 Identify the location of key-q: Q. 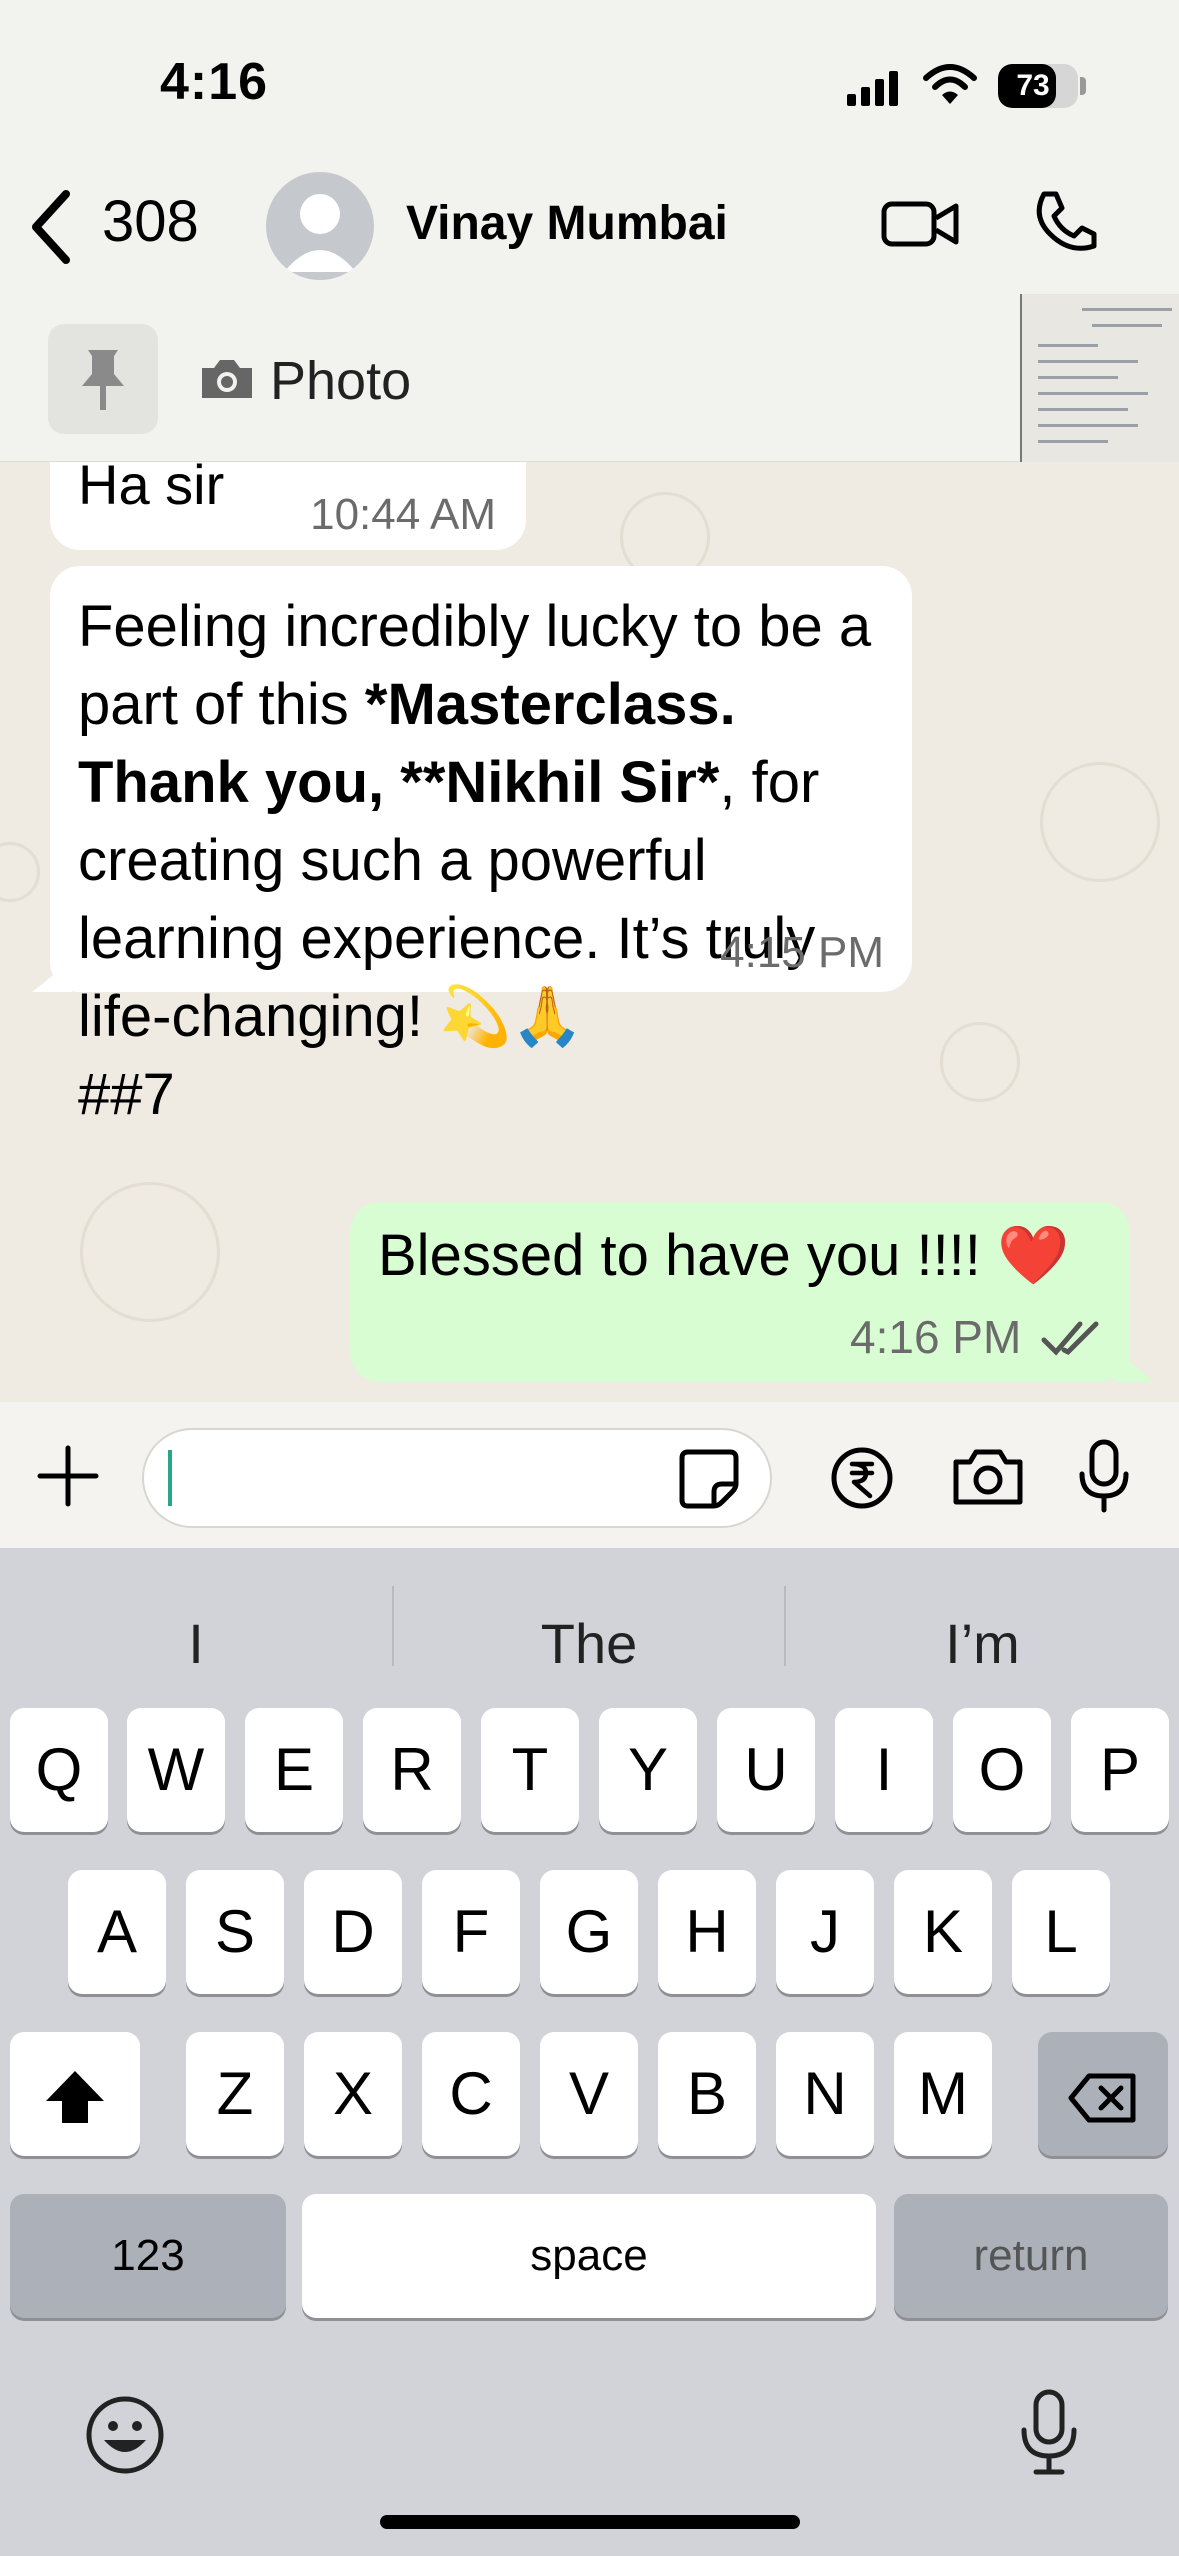
(59, 1770).